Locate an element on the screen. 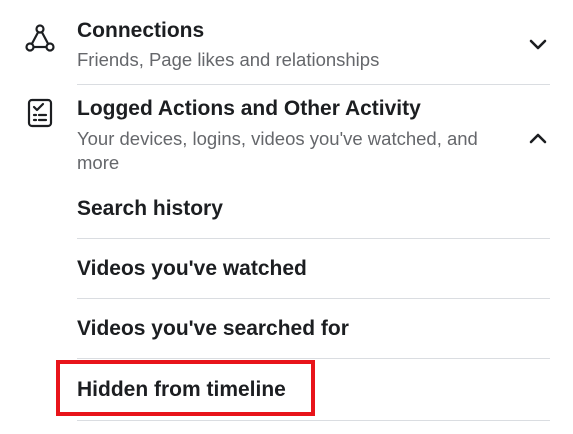 The image size is (573, 434). list-item-label: Search history is located at coordinates (150, 208).